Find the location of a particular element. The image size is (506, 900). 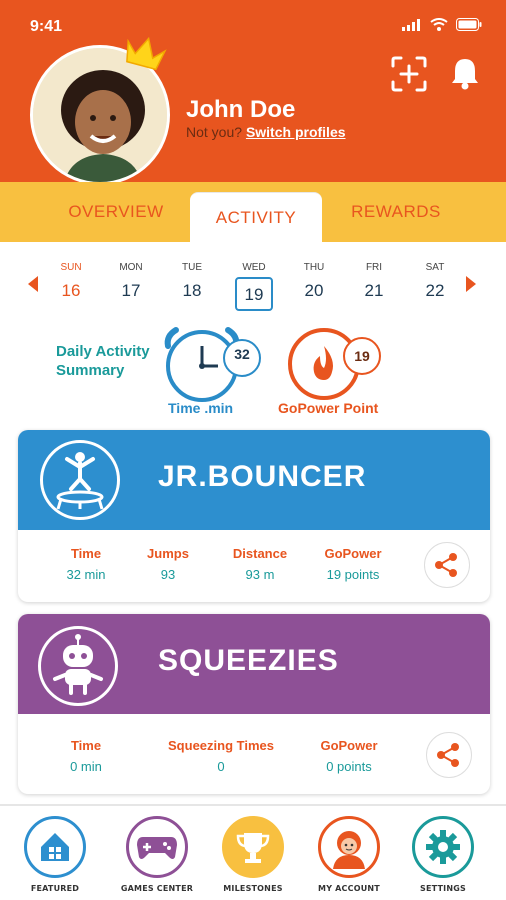

stat-value: 19 points is located at coordinates (353, 574).